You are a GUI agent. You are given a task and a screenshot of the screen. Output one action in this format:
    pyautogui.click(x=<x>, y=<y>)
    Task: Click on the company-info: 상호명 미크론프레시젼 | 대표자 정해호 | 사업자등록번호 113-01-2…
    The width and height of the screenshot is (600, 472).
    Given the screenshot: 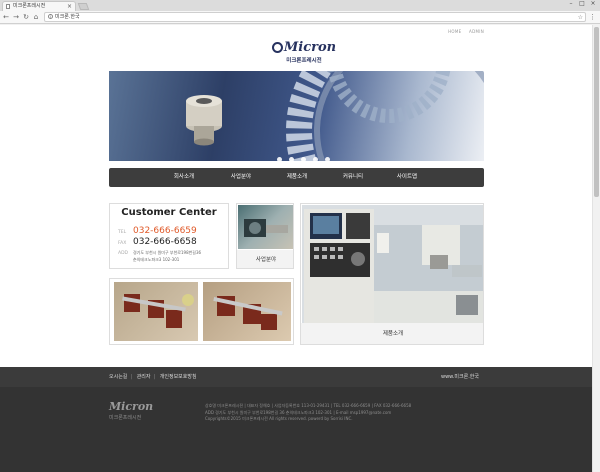 What is the action you would take?
    pyautogui.click(x=345, y=413)
    